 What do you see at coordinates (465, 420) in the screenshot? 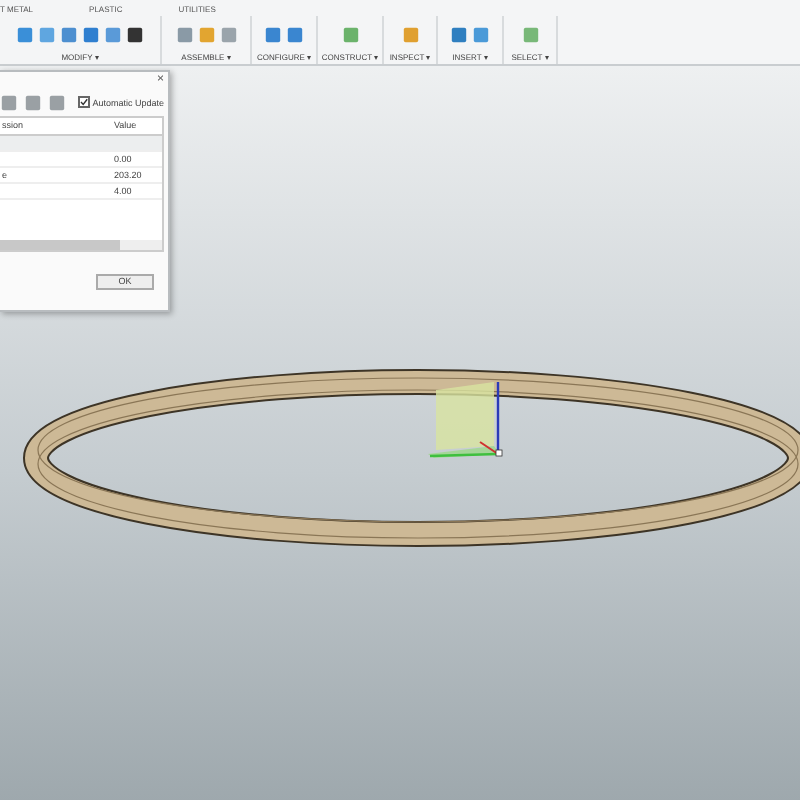
I see `origin-triad` at bounding box center [465, 420].